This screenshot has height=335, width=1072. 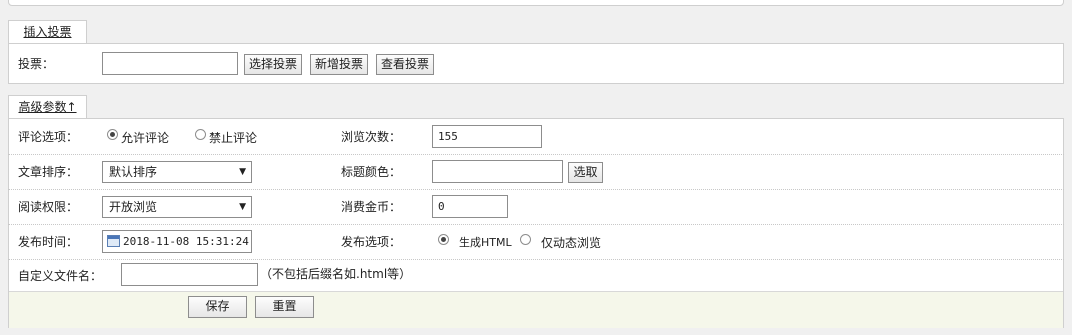 I want to click on custom-filename-label: 自定义文件名：, so click(x=60, y=276).